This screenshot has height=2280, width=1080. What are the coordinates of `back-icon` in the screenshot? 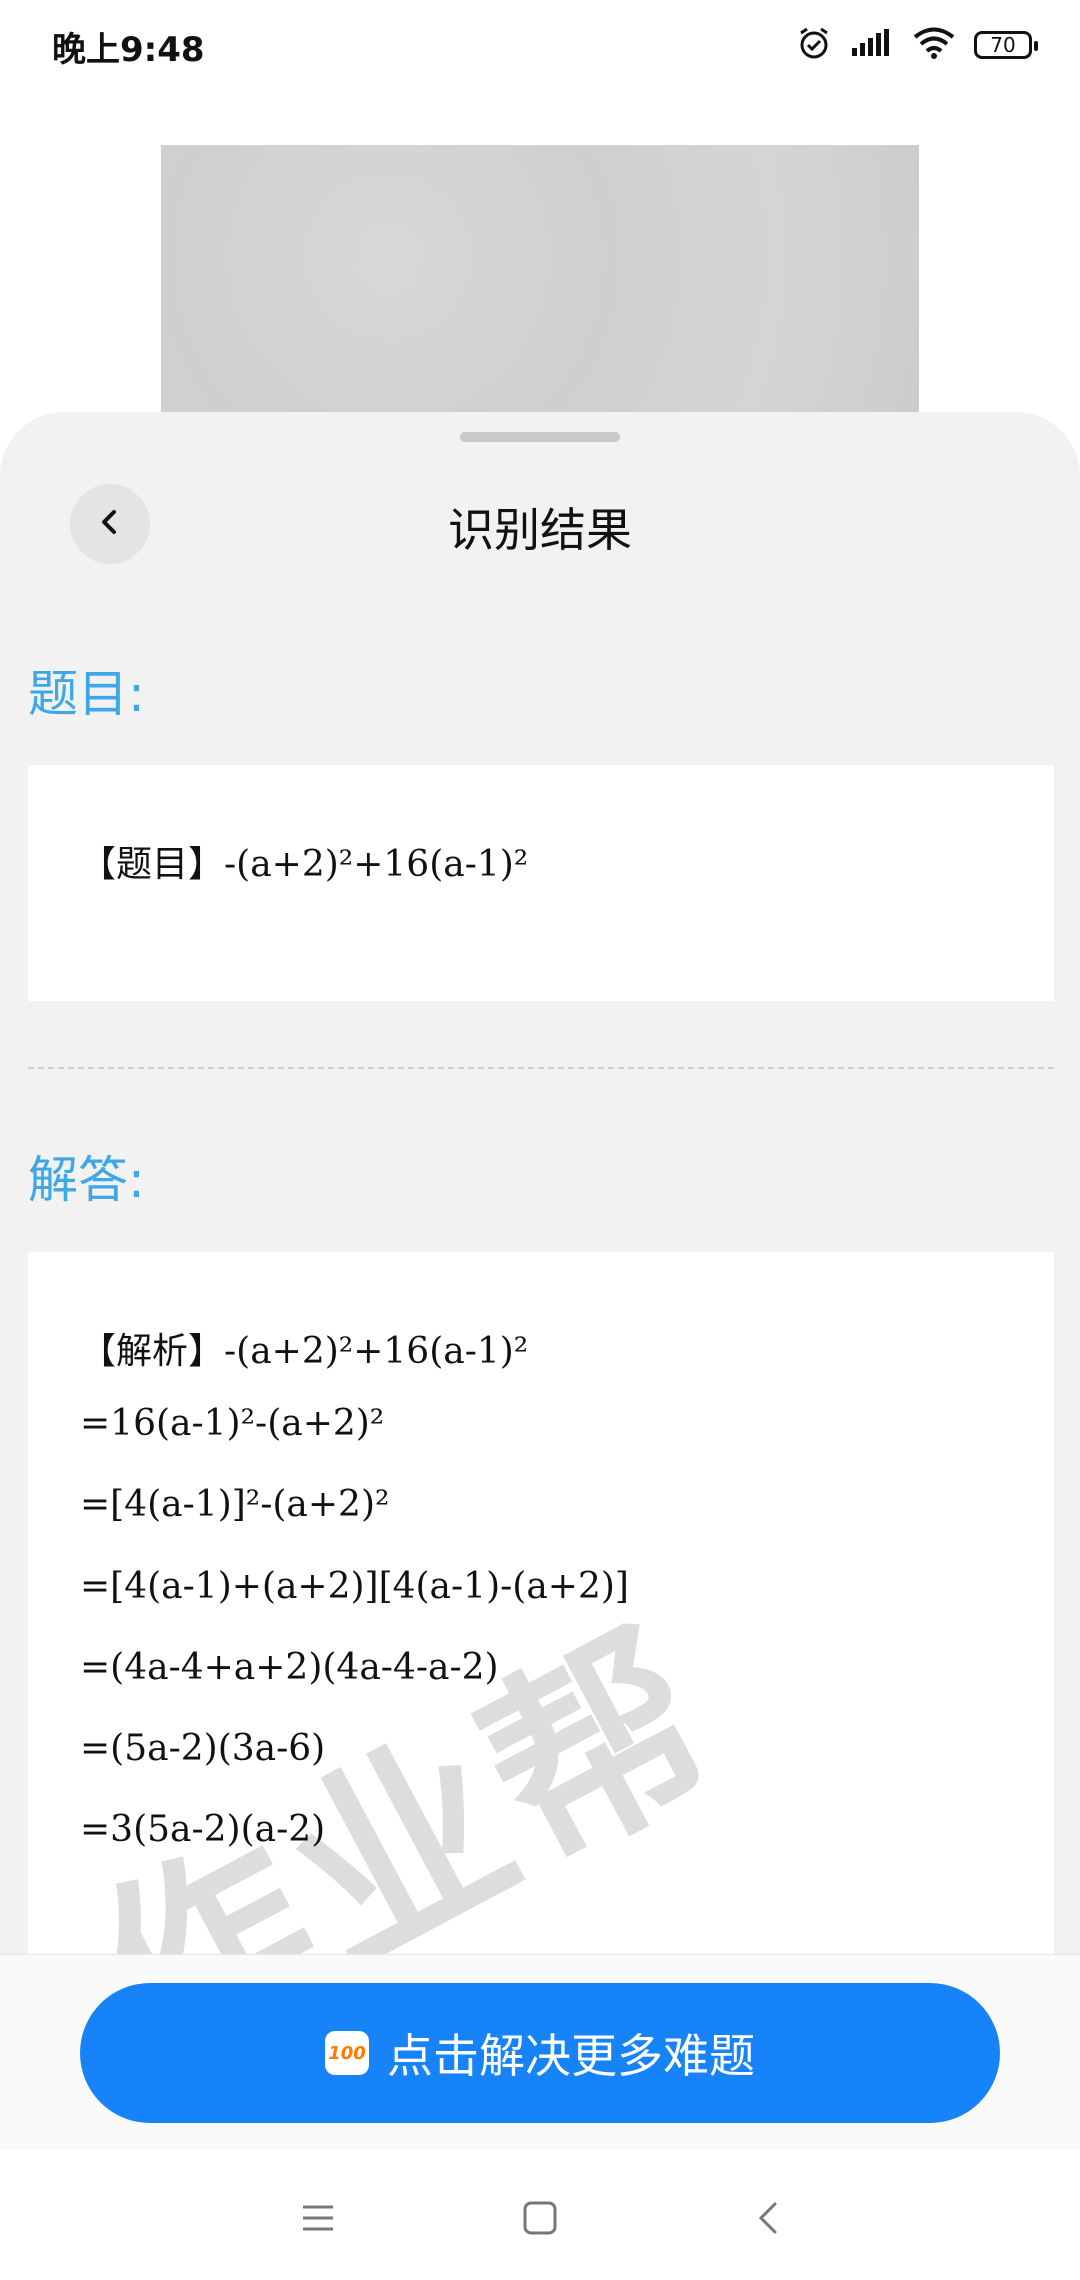 It's located at (768, 2218).